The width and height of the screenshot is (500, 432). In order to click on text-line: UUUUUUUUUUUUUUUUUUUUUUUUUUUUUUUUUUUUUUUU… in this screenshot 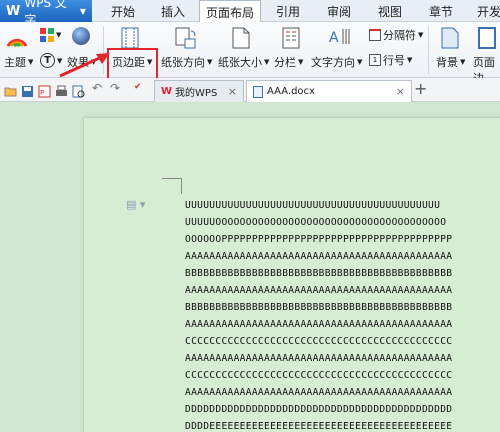, I will do `click(313, 205)`.